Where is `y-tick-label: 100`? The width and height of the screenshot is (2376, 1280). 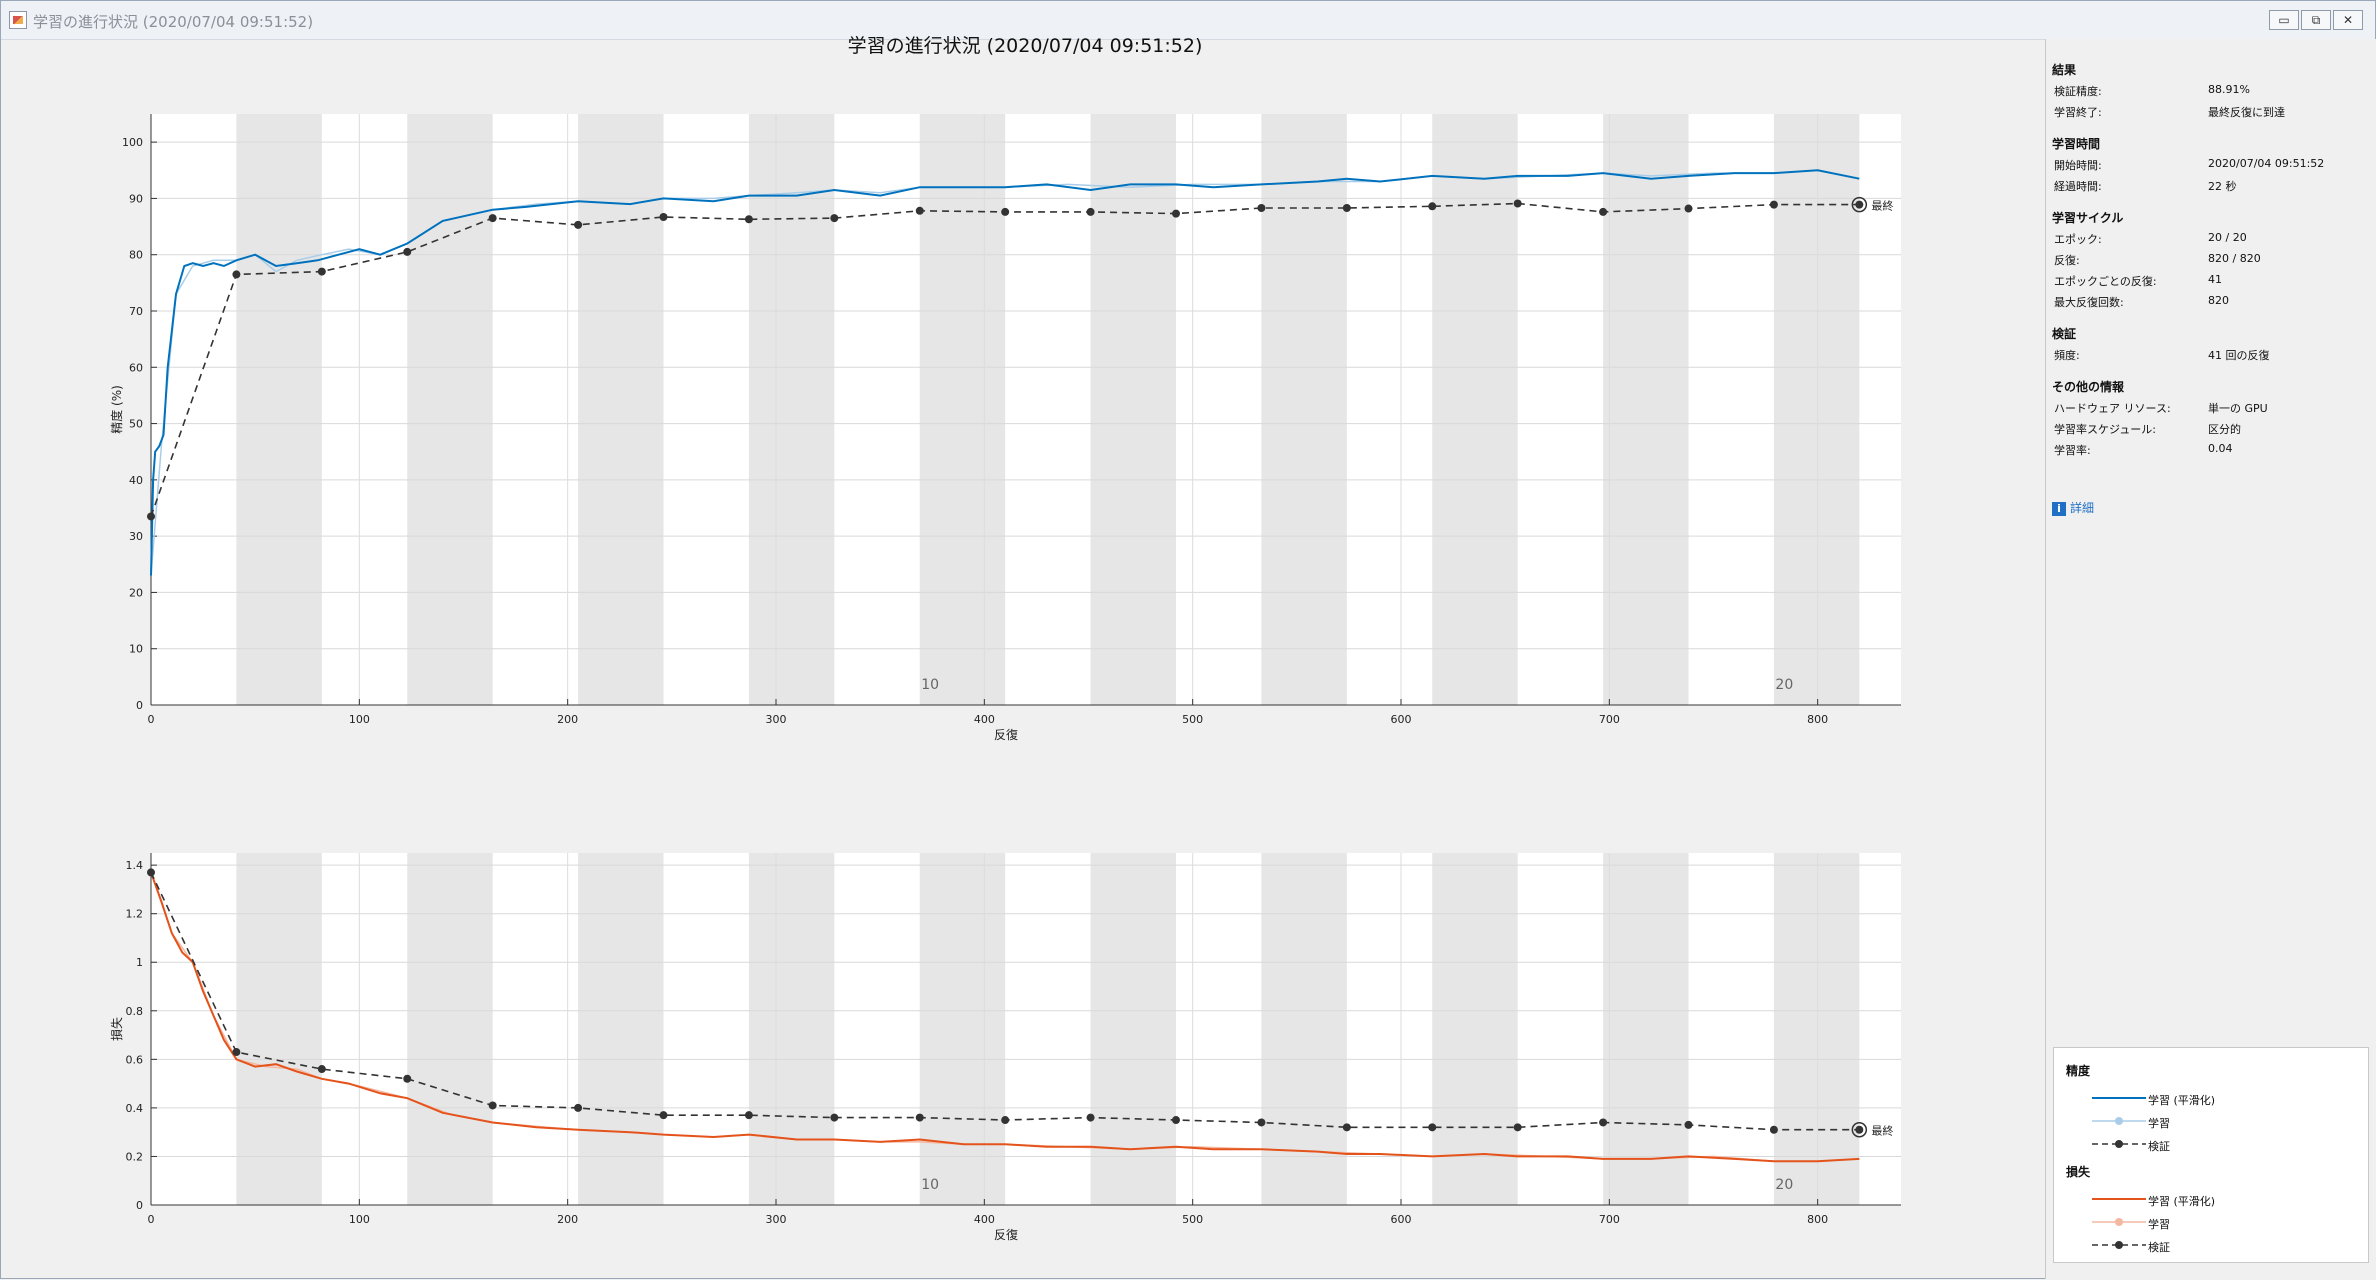 y-tick-label: 100 is located at coordinates (132, 142).